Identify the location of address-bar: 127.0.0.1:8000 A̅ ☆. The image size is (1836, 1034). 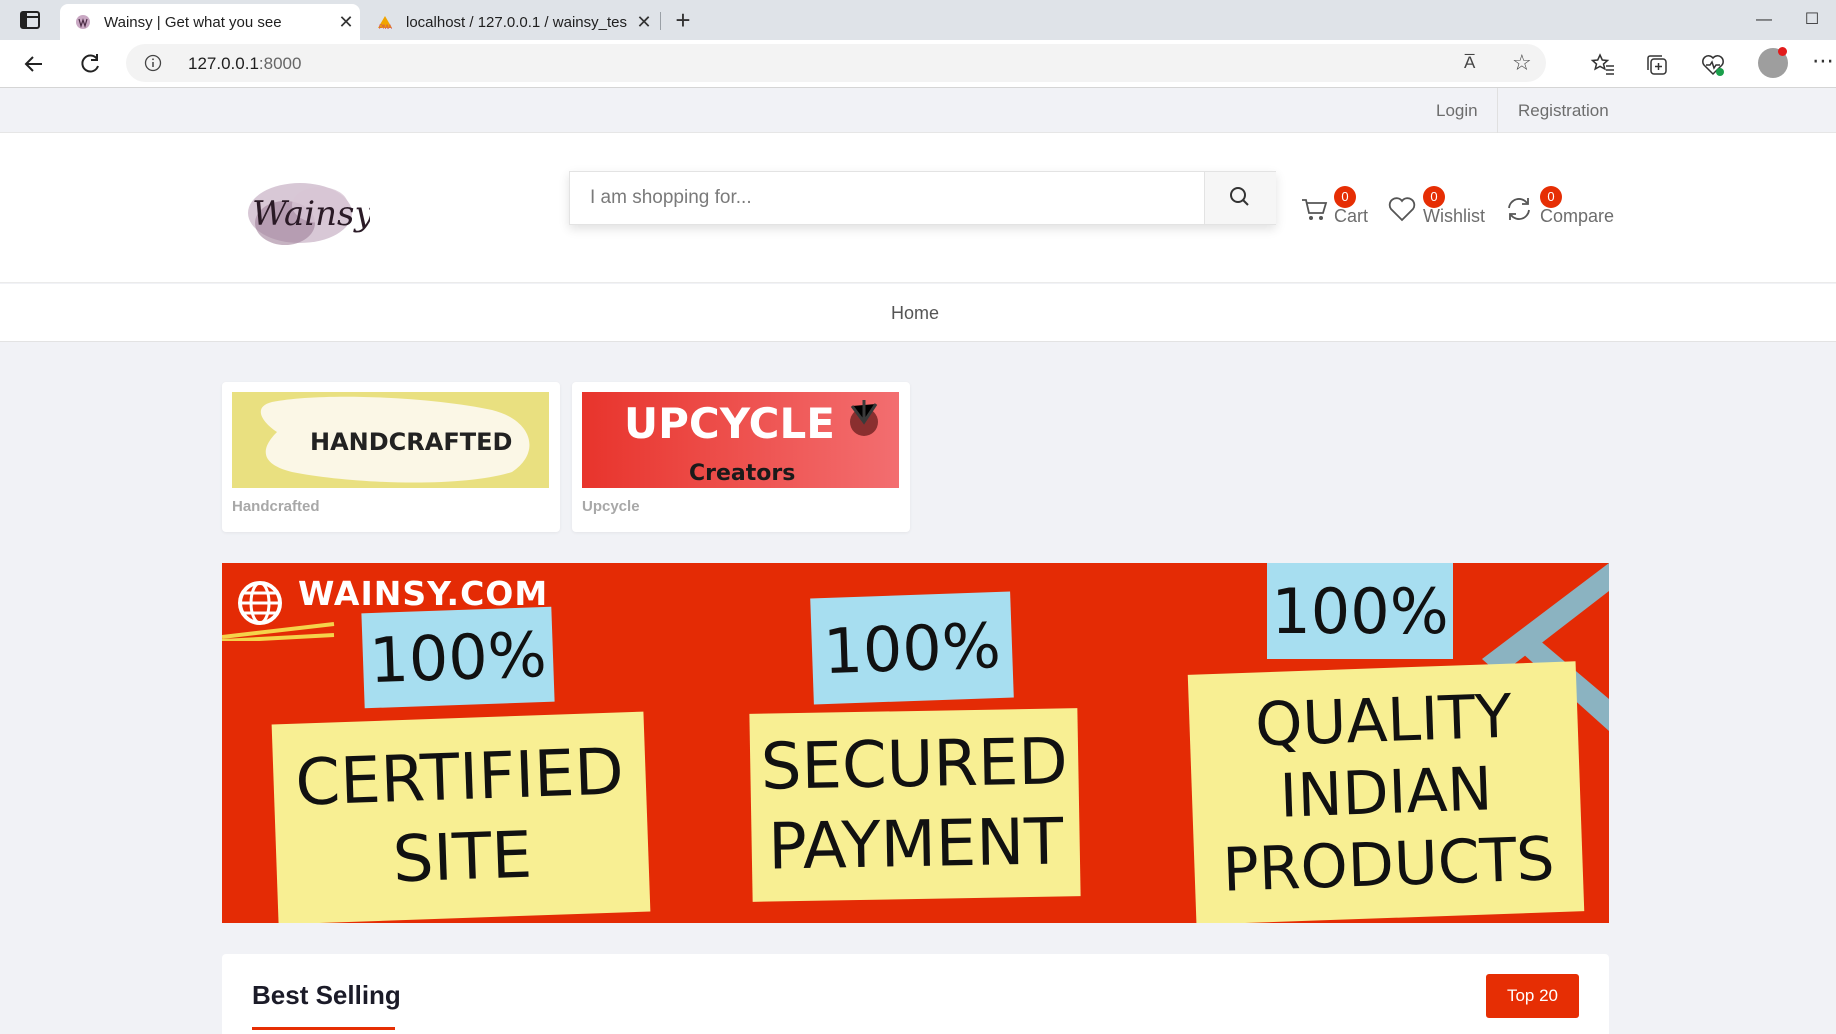
(836, 63).